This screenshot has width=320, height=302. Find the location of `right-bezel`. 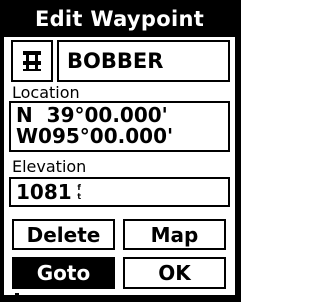

right-bezel is located at coordinates (238, 151).